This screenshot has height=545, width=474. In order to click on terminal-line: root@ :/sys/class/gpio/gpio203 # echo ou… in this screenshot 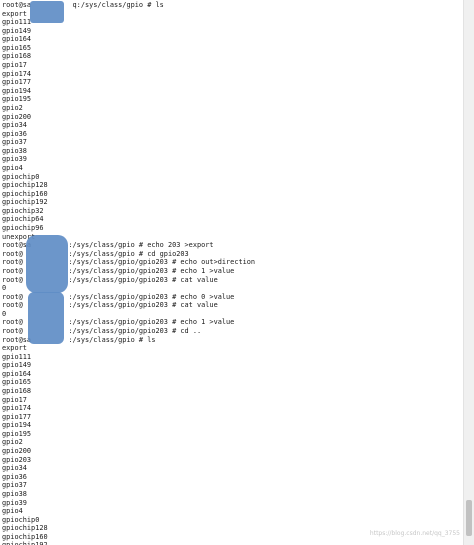, I will do `click(129, 262)`.